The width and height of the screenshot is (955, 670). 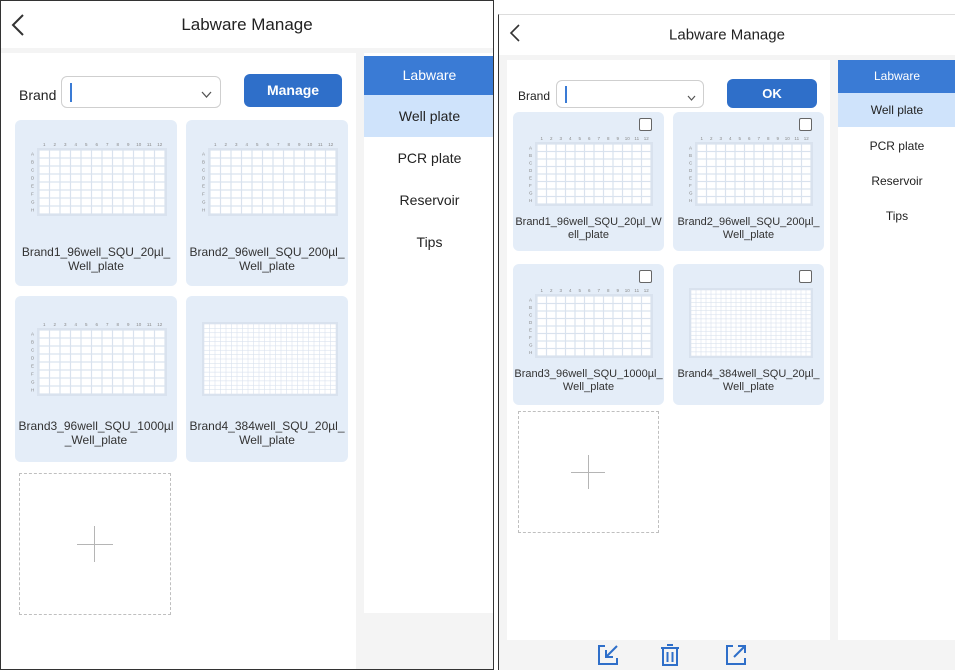 I want to click on page-title: Labware Manage, so click(x=247, y=24).